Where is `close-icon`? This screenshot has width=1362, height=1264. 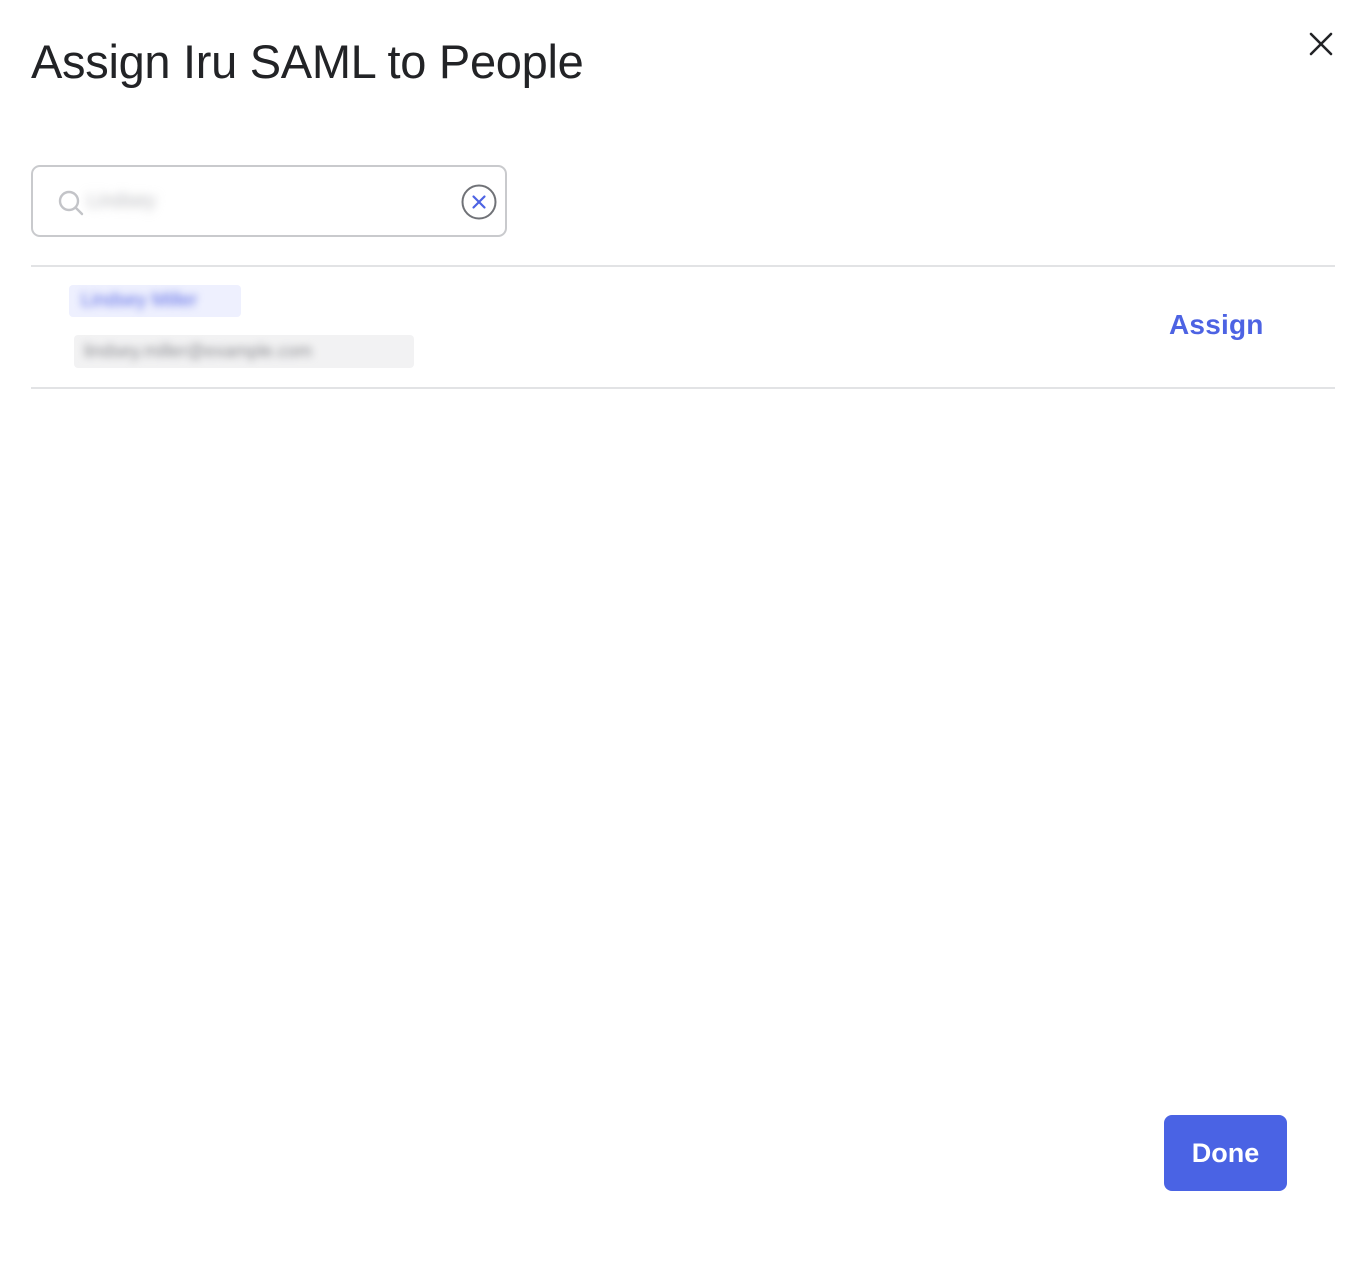 close-icon is located at coordinates (1321, 44).